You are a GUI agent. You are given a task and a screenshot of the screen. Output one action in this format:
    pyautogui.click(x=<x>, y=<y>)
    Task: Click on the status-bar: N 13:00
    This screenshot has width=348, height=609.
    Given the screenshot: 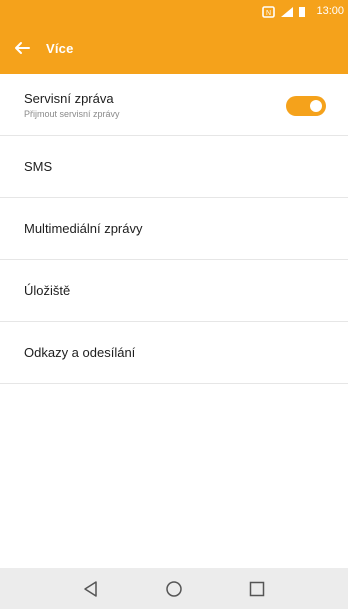 What is the action you would take?
    pyautogui.click(x=174, y=11)
    